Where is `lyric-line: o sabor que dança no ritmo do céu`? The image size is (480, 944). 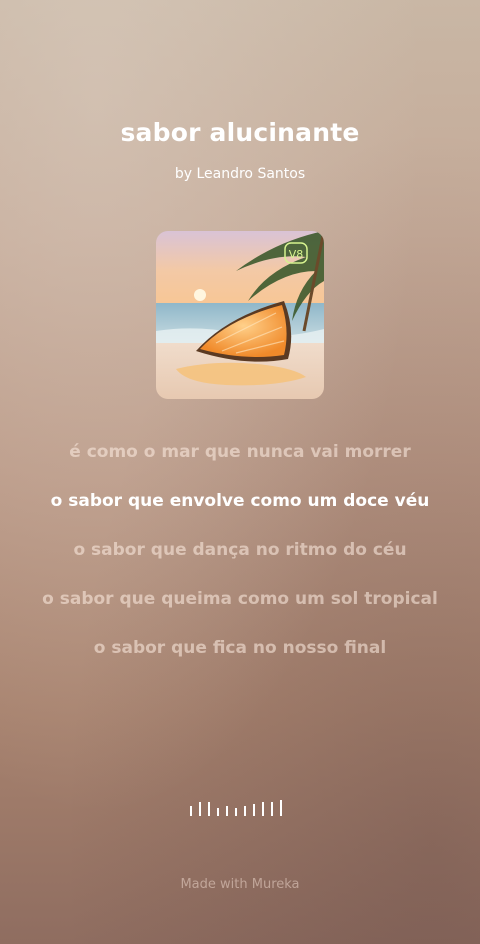
lyric-line: o sabor que dança no ritmo do céu is located at coordinates (240, 550).